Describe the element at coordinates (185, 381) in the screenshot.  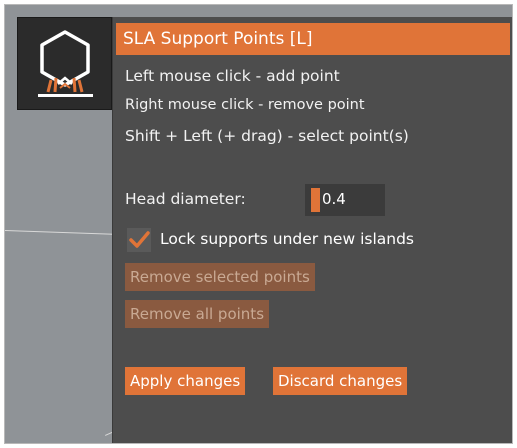
I see `apply-changes-button: Apply changes` at that location.